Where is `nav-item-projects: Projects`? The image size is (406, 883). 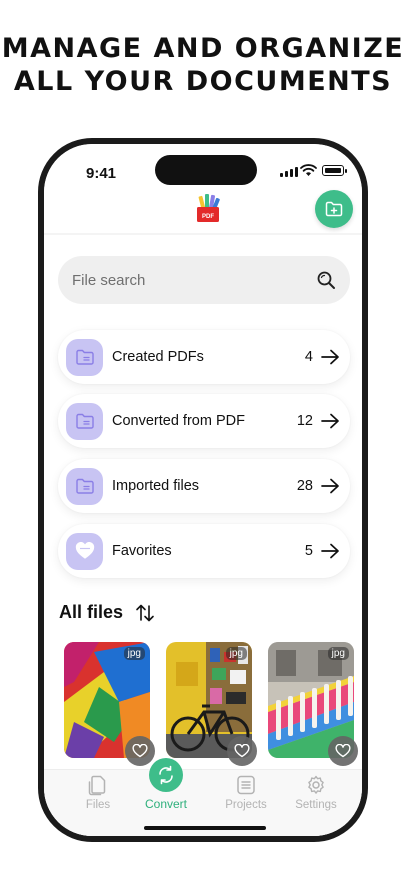 nav-item-projects: Projects is located at coordinates (246, 790).